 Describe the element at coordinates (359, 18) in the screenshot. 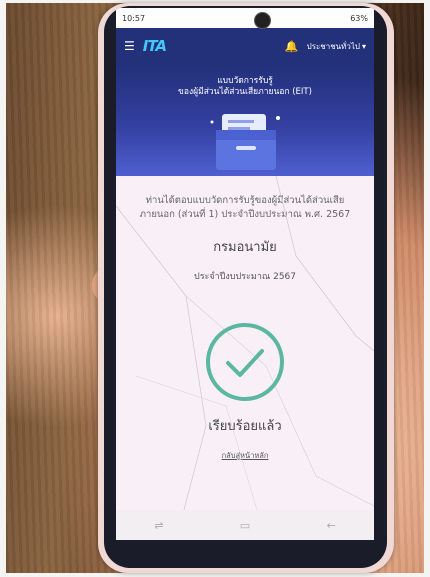

I see `status-battery: 63%` at that location.